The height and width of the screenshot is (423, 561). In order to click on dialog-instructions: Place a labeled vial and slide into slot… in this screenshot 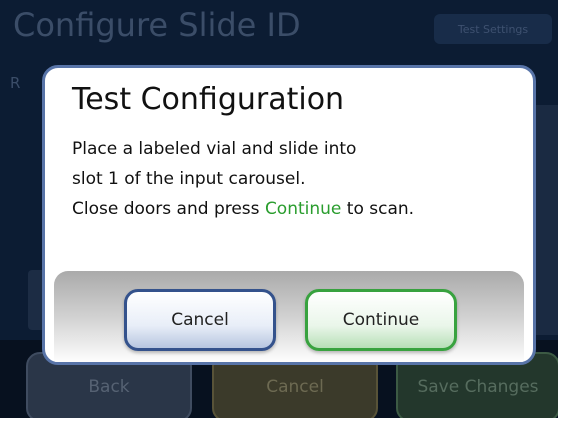, I will do `click(243, 179)`.